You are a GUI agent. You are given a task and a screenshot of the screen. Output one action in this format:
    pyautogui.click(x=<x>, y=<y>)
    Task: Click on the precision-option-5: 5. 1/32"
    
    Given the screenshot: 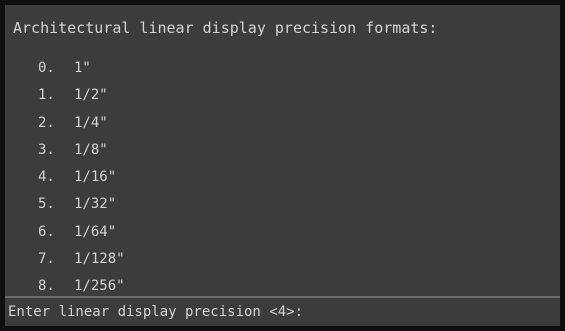 What is the action you would take?
    pyautogui.click(x=81, y=204)
    